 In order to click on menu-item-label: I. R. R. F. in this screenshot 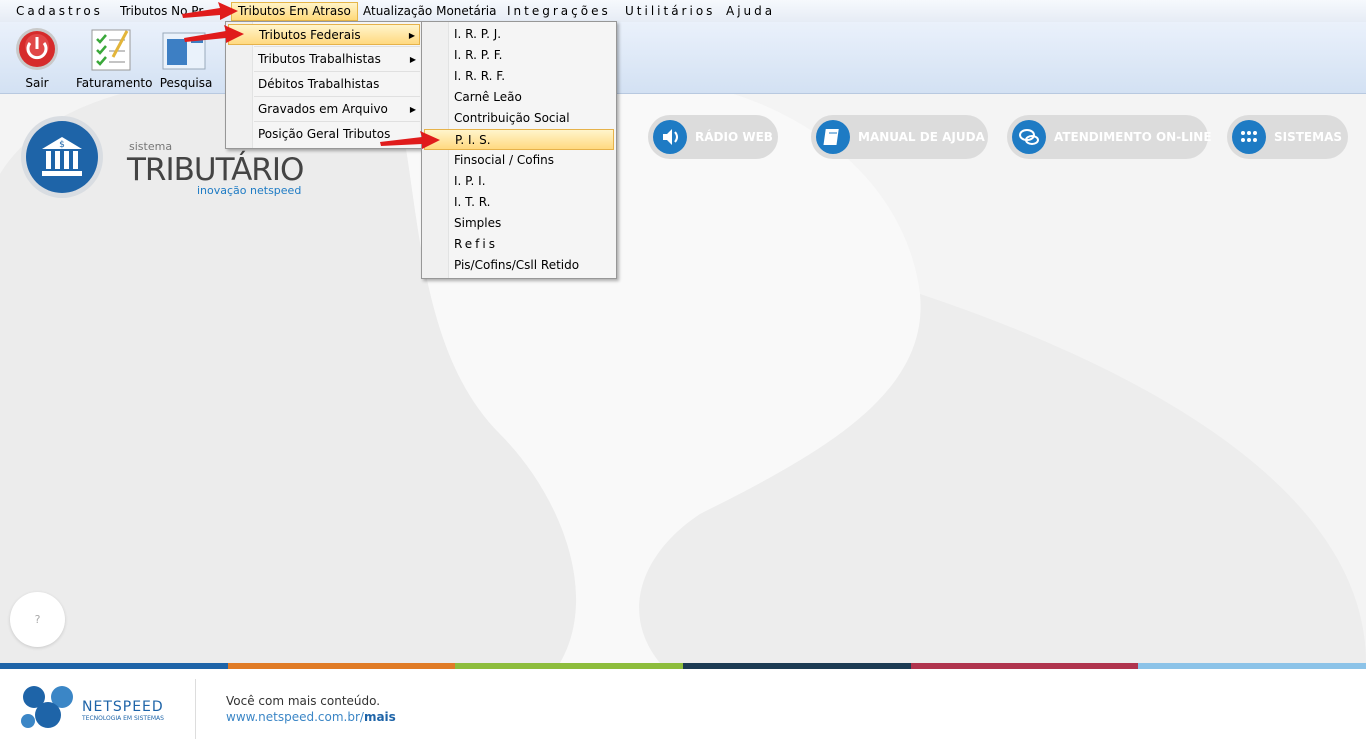, I will do `click(480, 76)`.